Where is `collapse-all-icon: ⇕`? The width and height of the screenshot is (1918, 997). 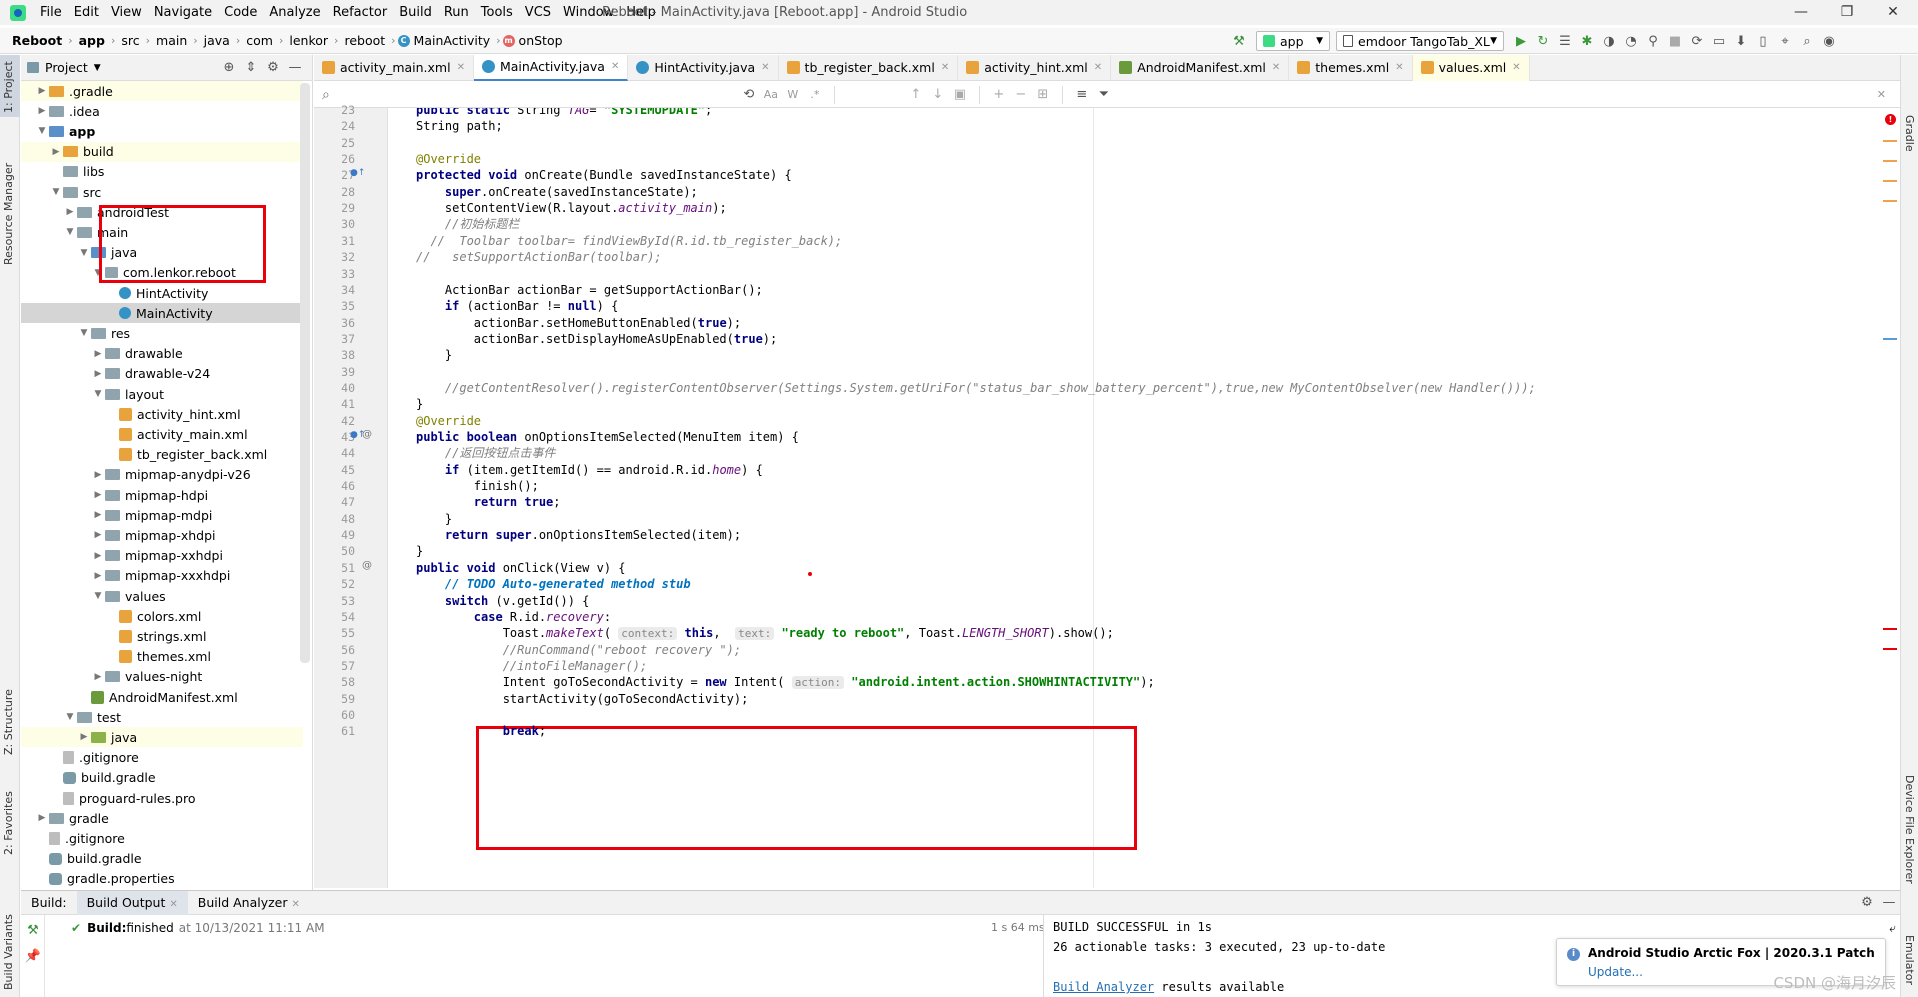
collapse-all-icon: ⇕ is located at coordinates (251, 68).